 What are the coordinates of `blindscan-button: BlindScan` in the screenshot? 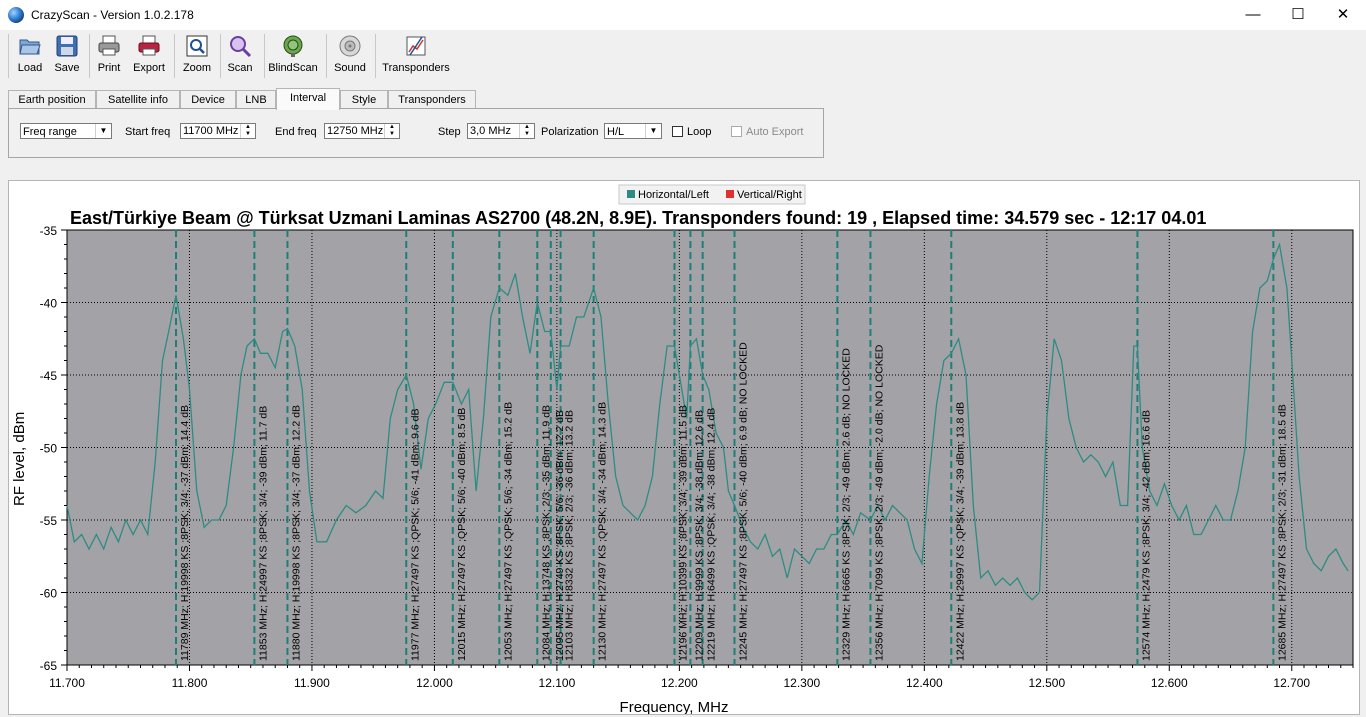 It's located at (293, 56).